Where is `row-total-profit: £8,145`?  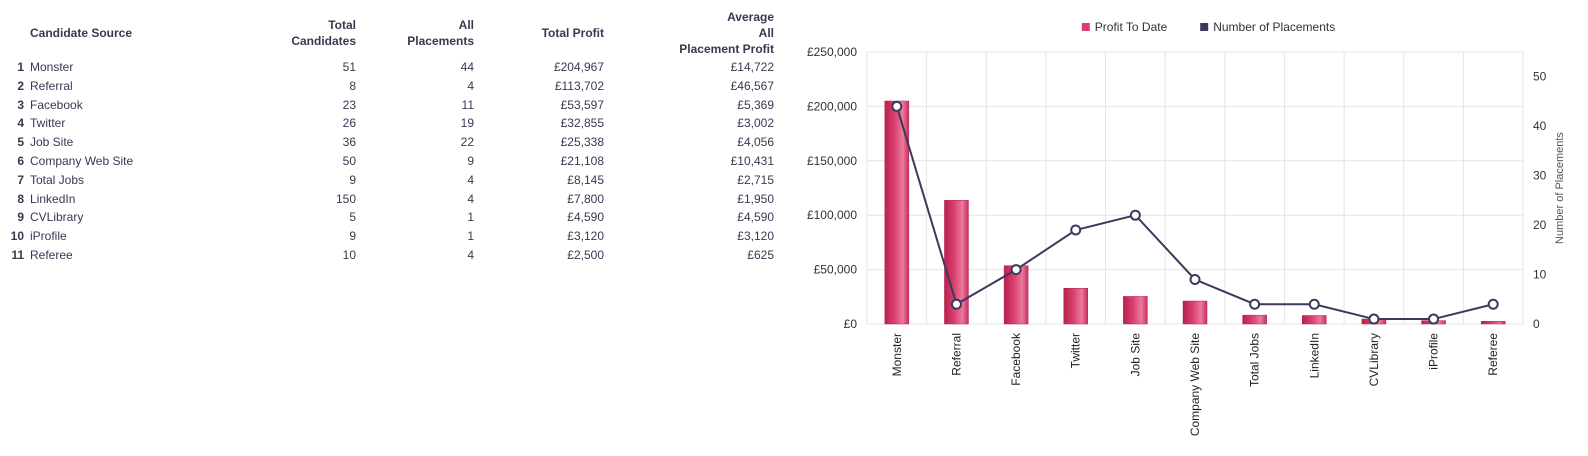
row-total-profit: £8,145 is located at coordinates (585, 179).